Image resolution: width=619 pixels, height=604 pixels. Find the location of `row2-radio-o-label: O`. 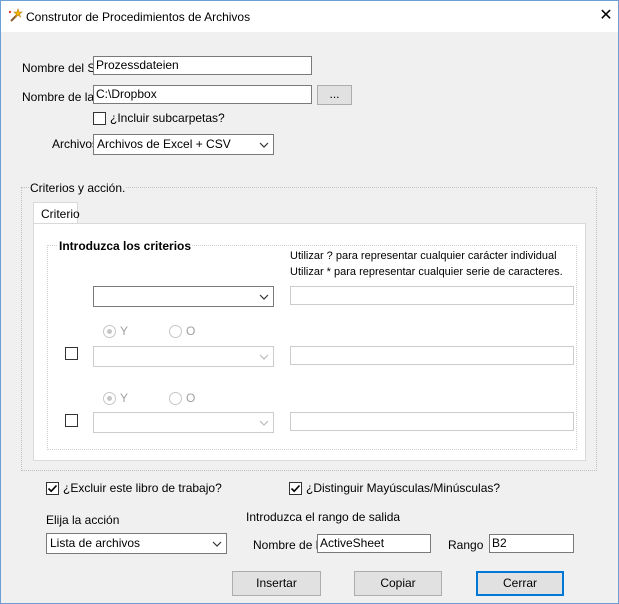

row2-radio-o-label: O is located at coordinates (191, 331).